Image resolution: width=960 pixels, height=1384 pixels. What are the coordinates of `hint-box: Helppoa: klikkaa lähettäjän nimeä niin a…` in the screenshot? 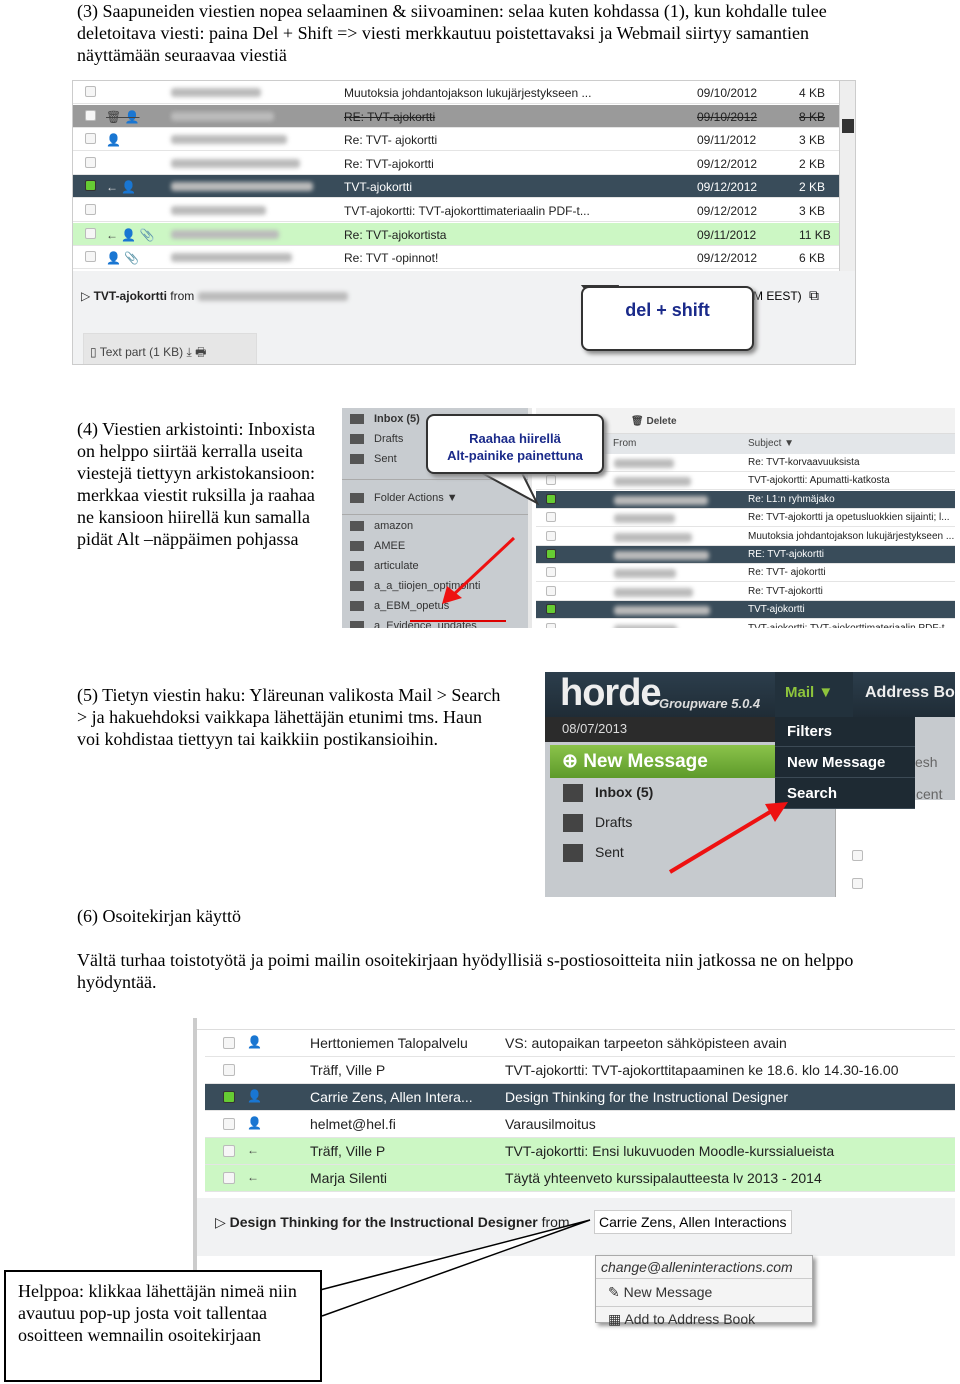 It's located at (163, 1326).